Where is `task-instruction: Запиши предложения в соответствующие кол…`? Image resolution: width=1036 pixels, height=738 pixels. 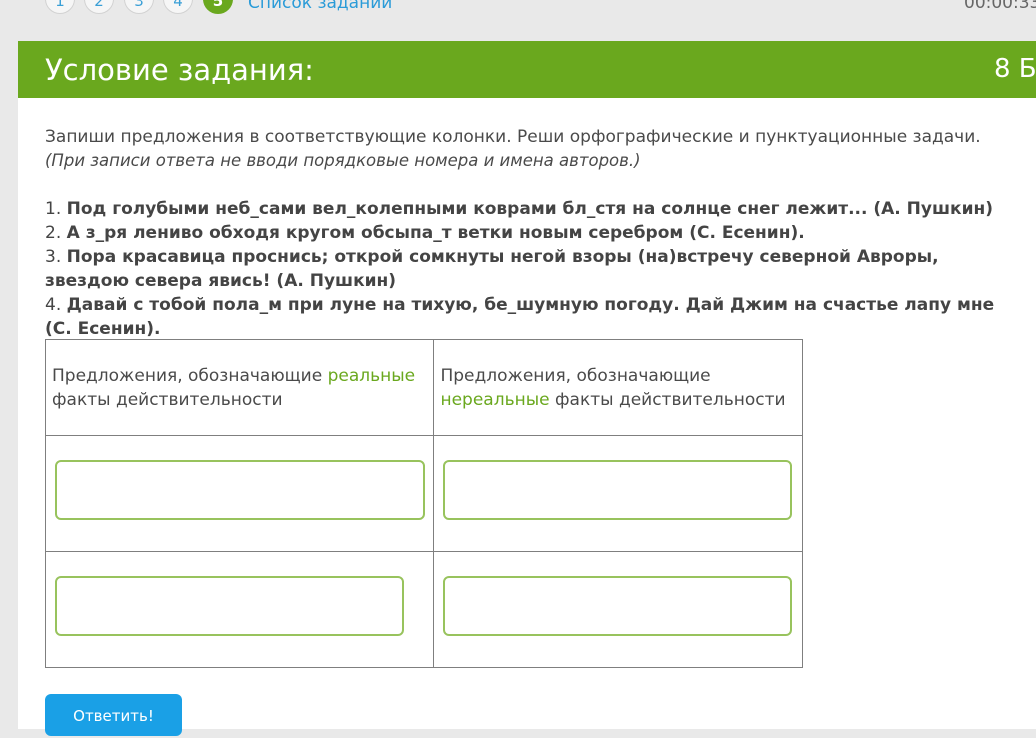
task-instruction: Запиши предложения в соответствующие кол… is located at coordinates (513, 137).